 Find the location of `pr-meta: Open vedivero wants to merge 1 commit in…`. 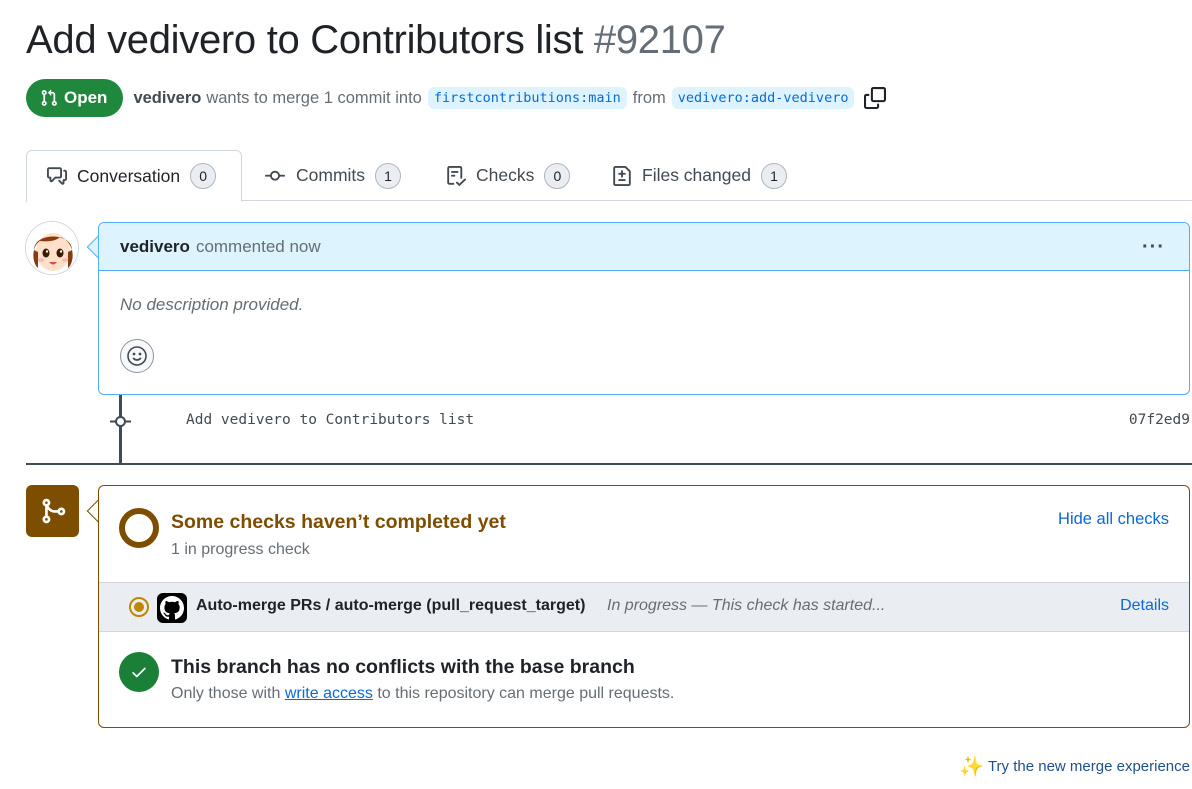

pr-meta: Open vedivero wants to merge 1 commit in… is located at coordinates (456, 98).